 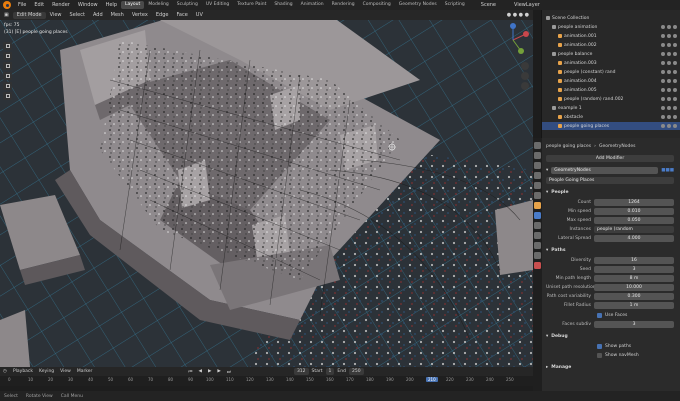 What do you see at coordinates (187, 5) in the screenshot?
I see `workspace-tab-sculpting: Sculpting` at bounding box center [187, 5].